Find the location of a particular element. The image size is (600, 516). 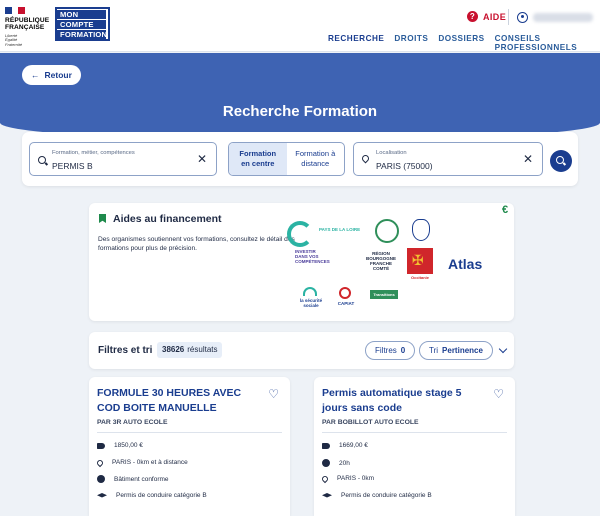

location-input: PARIS (75000) is located at coordinates (404, 166).